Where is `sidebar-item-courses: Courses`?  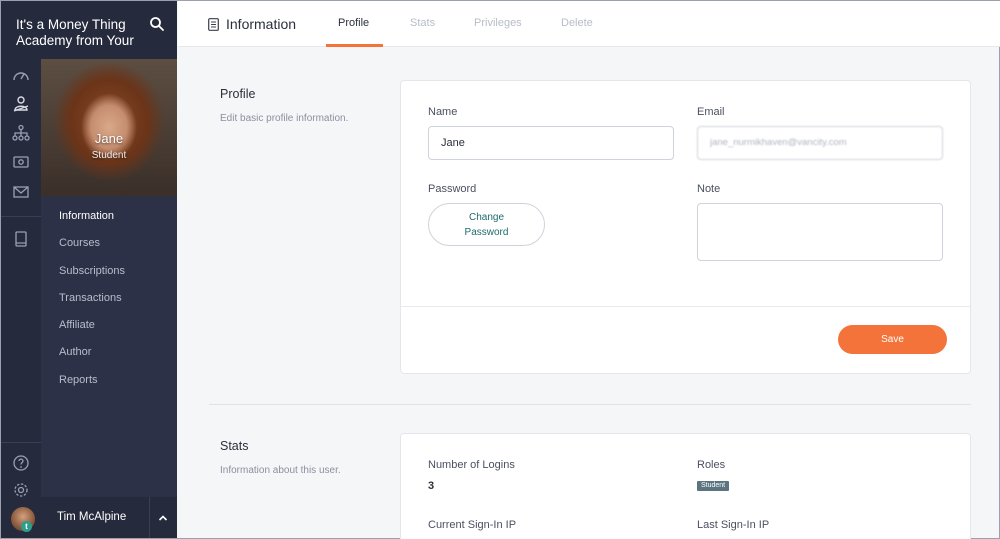 sidebar-item-courses: Courses is located at coordinates (109, 243).